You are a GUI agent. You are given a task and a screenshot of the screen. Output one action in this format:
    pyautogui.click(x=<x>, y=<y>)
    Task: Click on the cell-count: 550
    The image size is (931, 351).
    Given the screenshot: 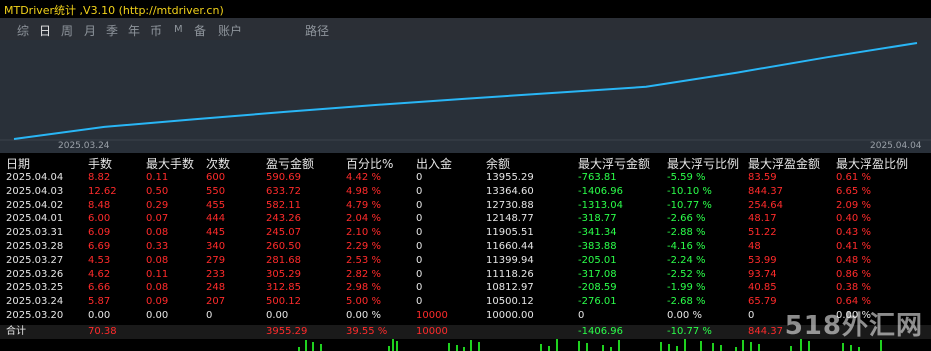 What is the action you would take?
    pyautogui.click(x=216, y=191)
    